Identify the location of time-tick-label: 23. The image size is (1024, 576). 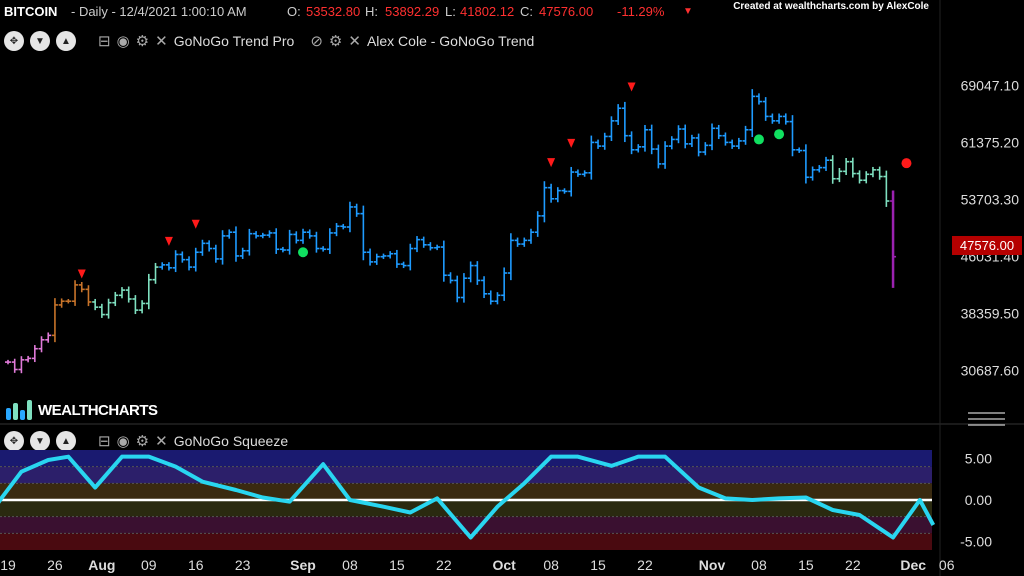
(243, 565).